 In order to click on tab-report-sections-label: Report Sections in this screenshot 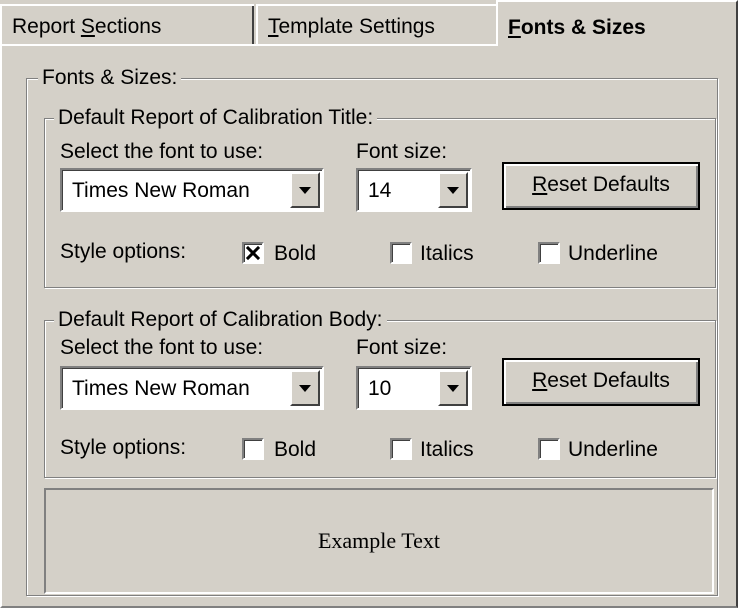, I will do `click(87, 26)`.